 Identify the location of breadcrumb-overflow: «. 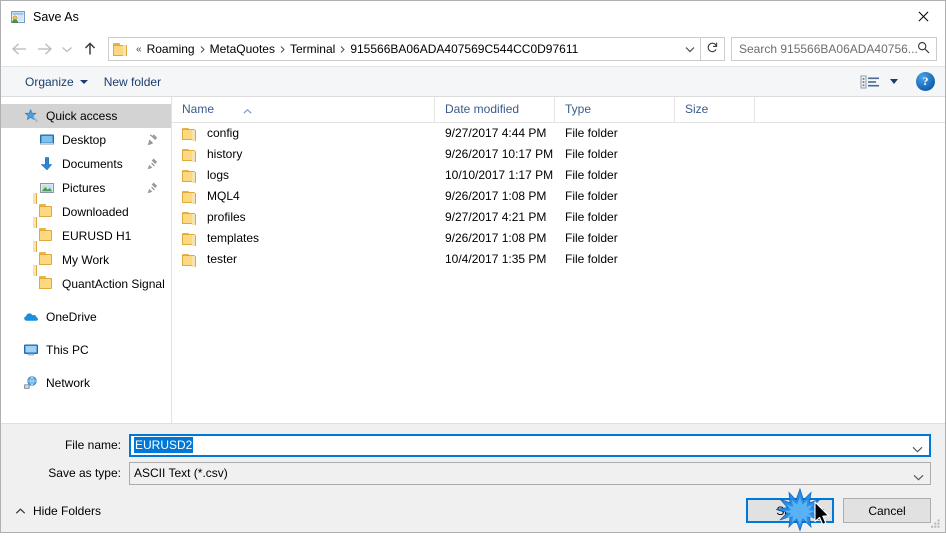
(139, 49).